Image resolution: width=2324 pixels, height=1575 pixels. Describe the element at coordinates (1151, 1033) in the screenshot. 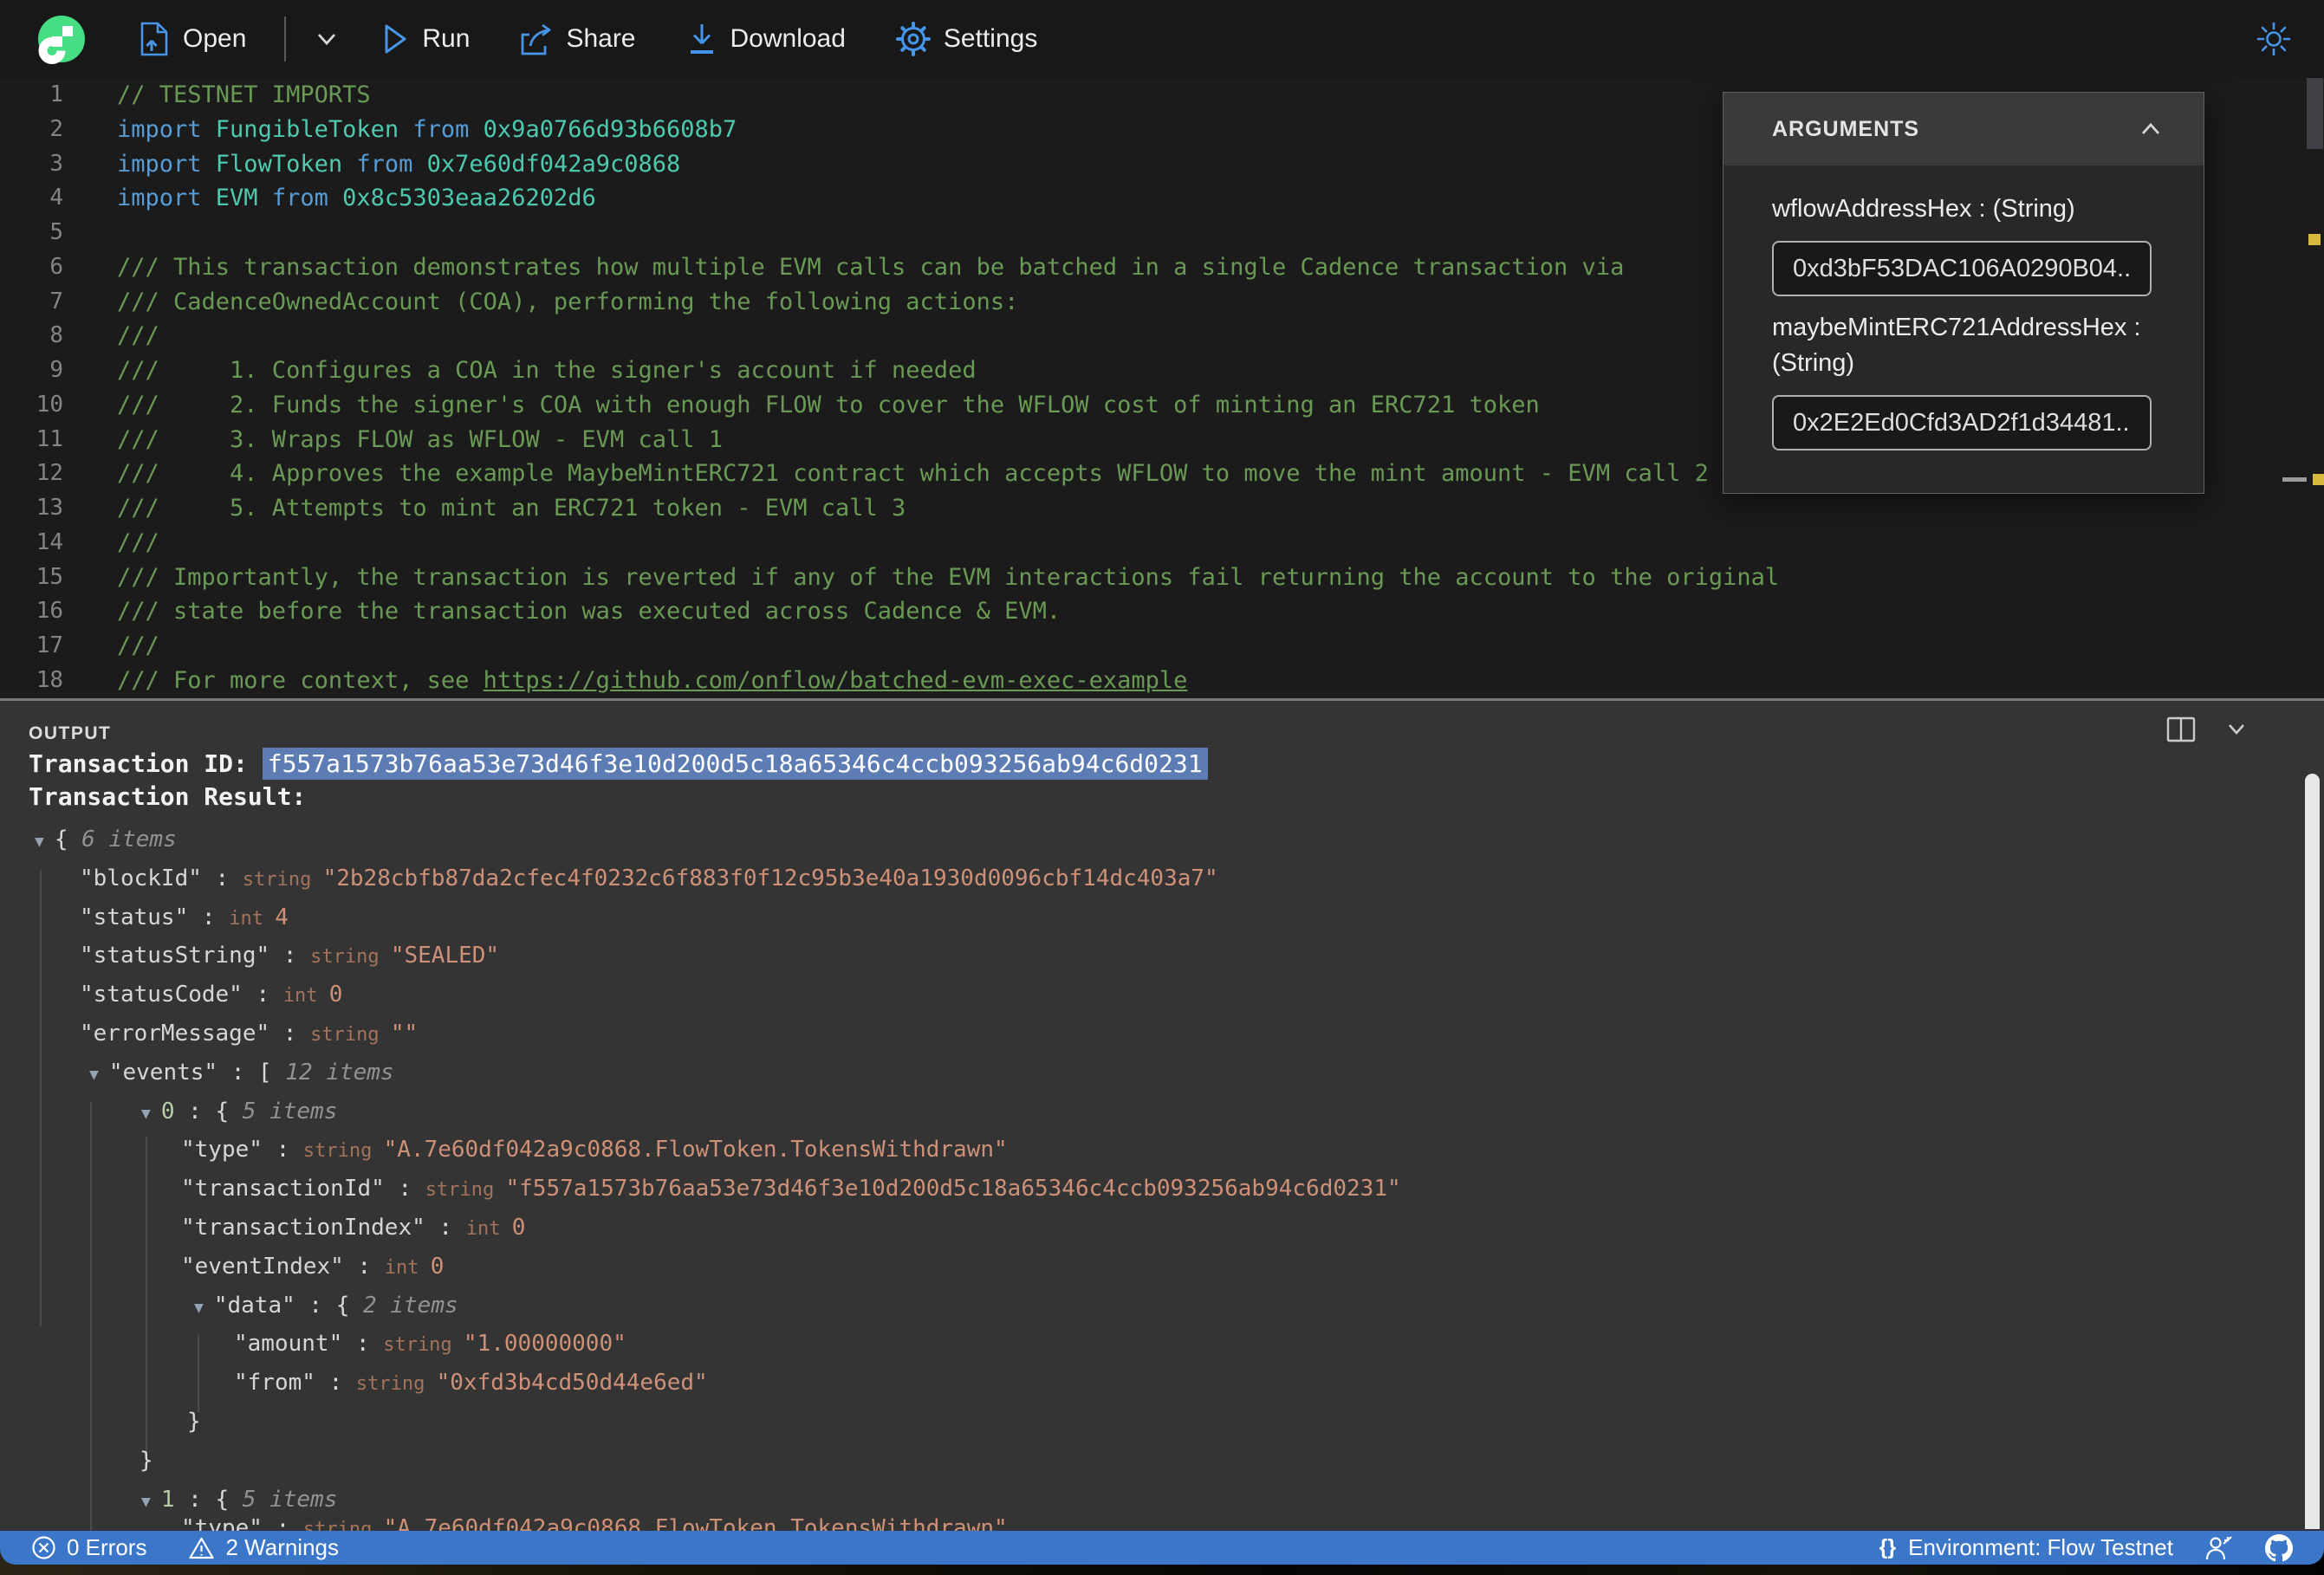

I see `tree-row: "errorMessage" : string ""` at that location.